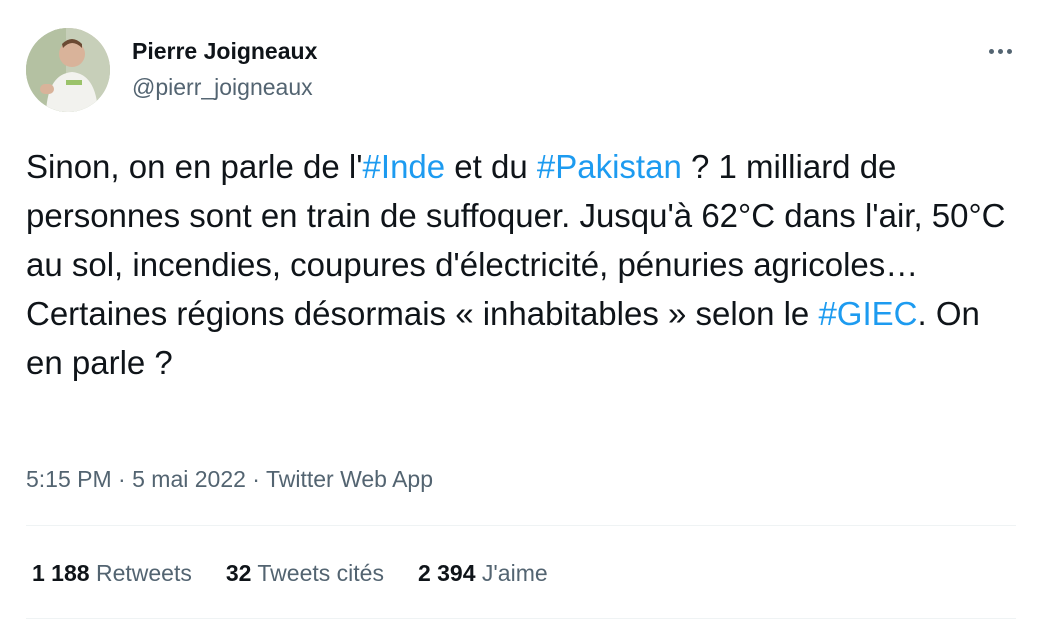 The image size is (1042, 632). I want to click on quotes-label: Tweets cités, so click(320, 573).